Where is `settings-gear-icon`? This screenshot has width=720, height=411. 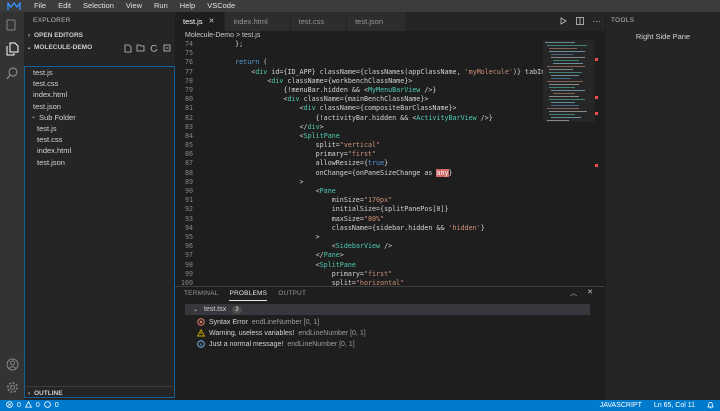 settings-gear-icon is located at coordinates (12, 387).